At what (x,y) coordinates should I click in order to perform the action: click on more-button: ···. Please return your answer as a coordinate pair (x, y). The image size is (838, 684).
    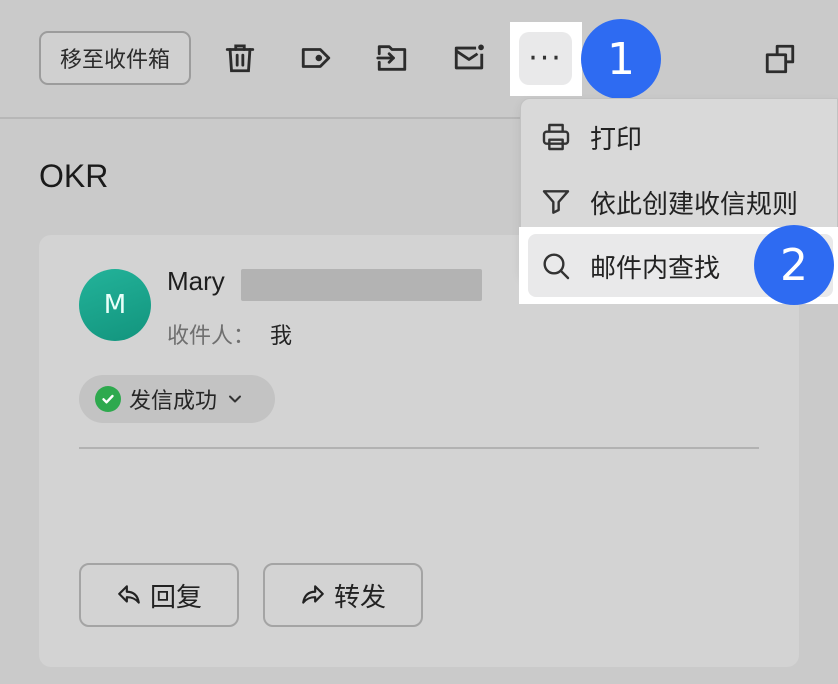
    Looking at the image, I should click on (545, 58).